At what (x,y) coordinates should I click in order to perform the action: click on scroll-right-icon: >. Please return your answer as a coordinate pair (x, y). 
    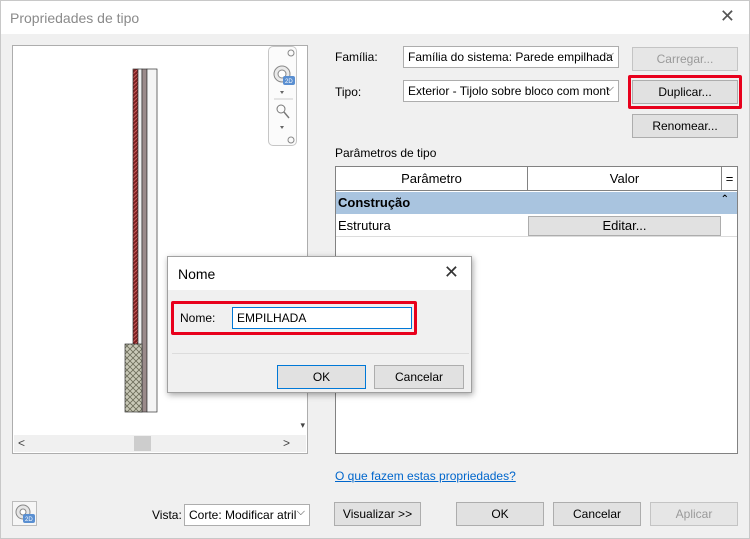
    Looking at the image, I should click on (286, 443).